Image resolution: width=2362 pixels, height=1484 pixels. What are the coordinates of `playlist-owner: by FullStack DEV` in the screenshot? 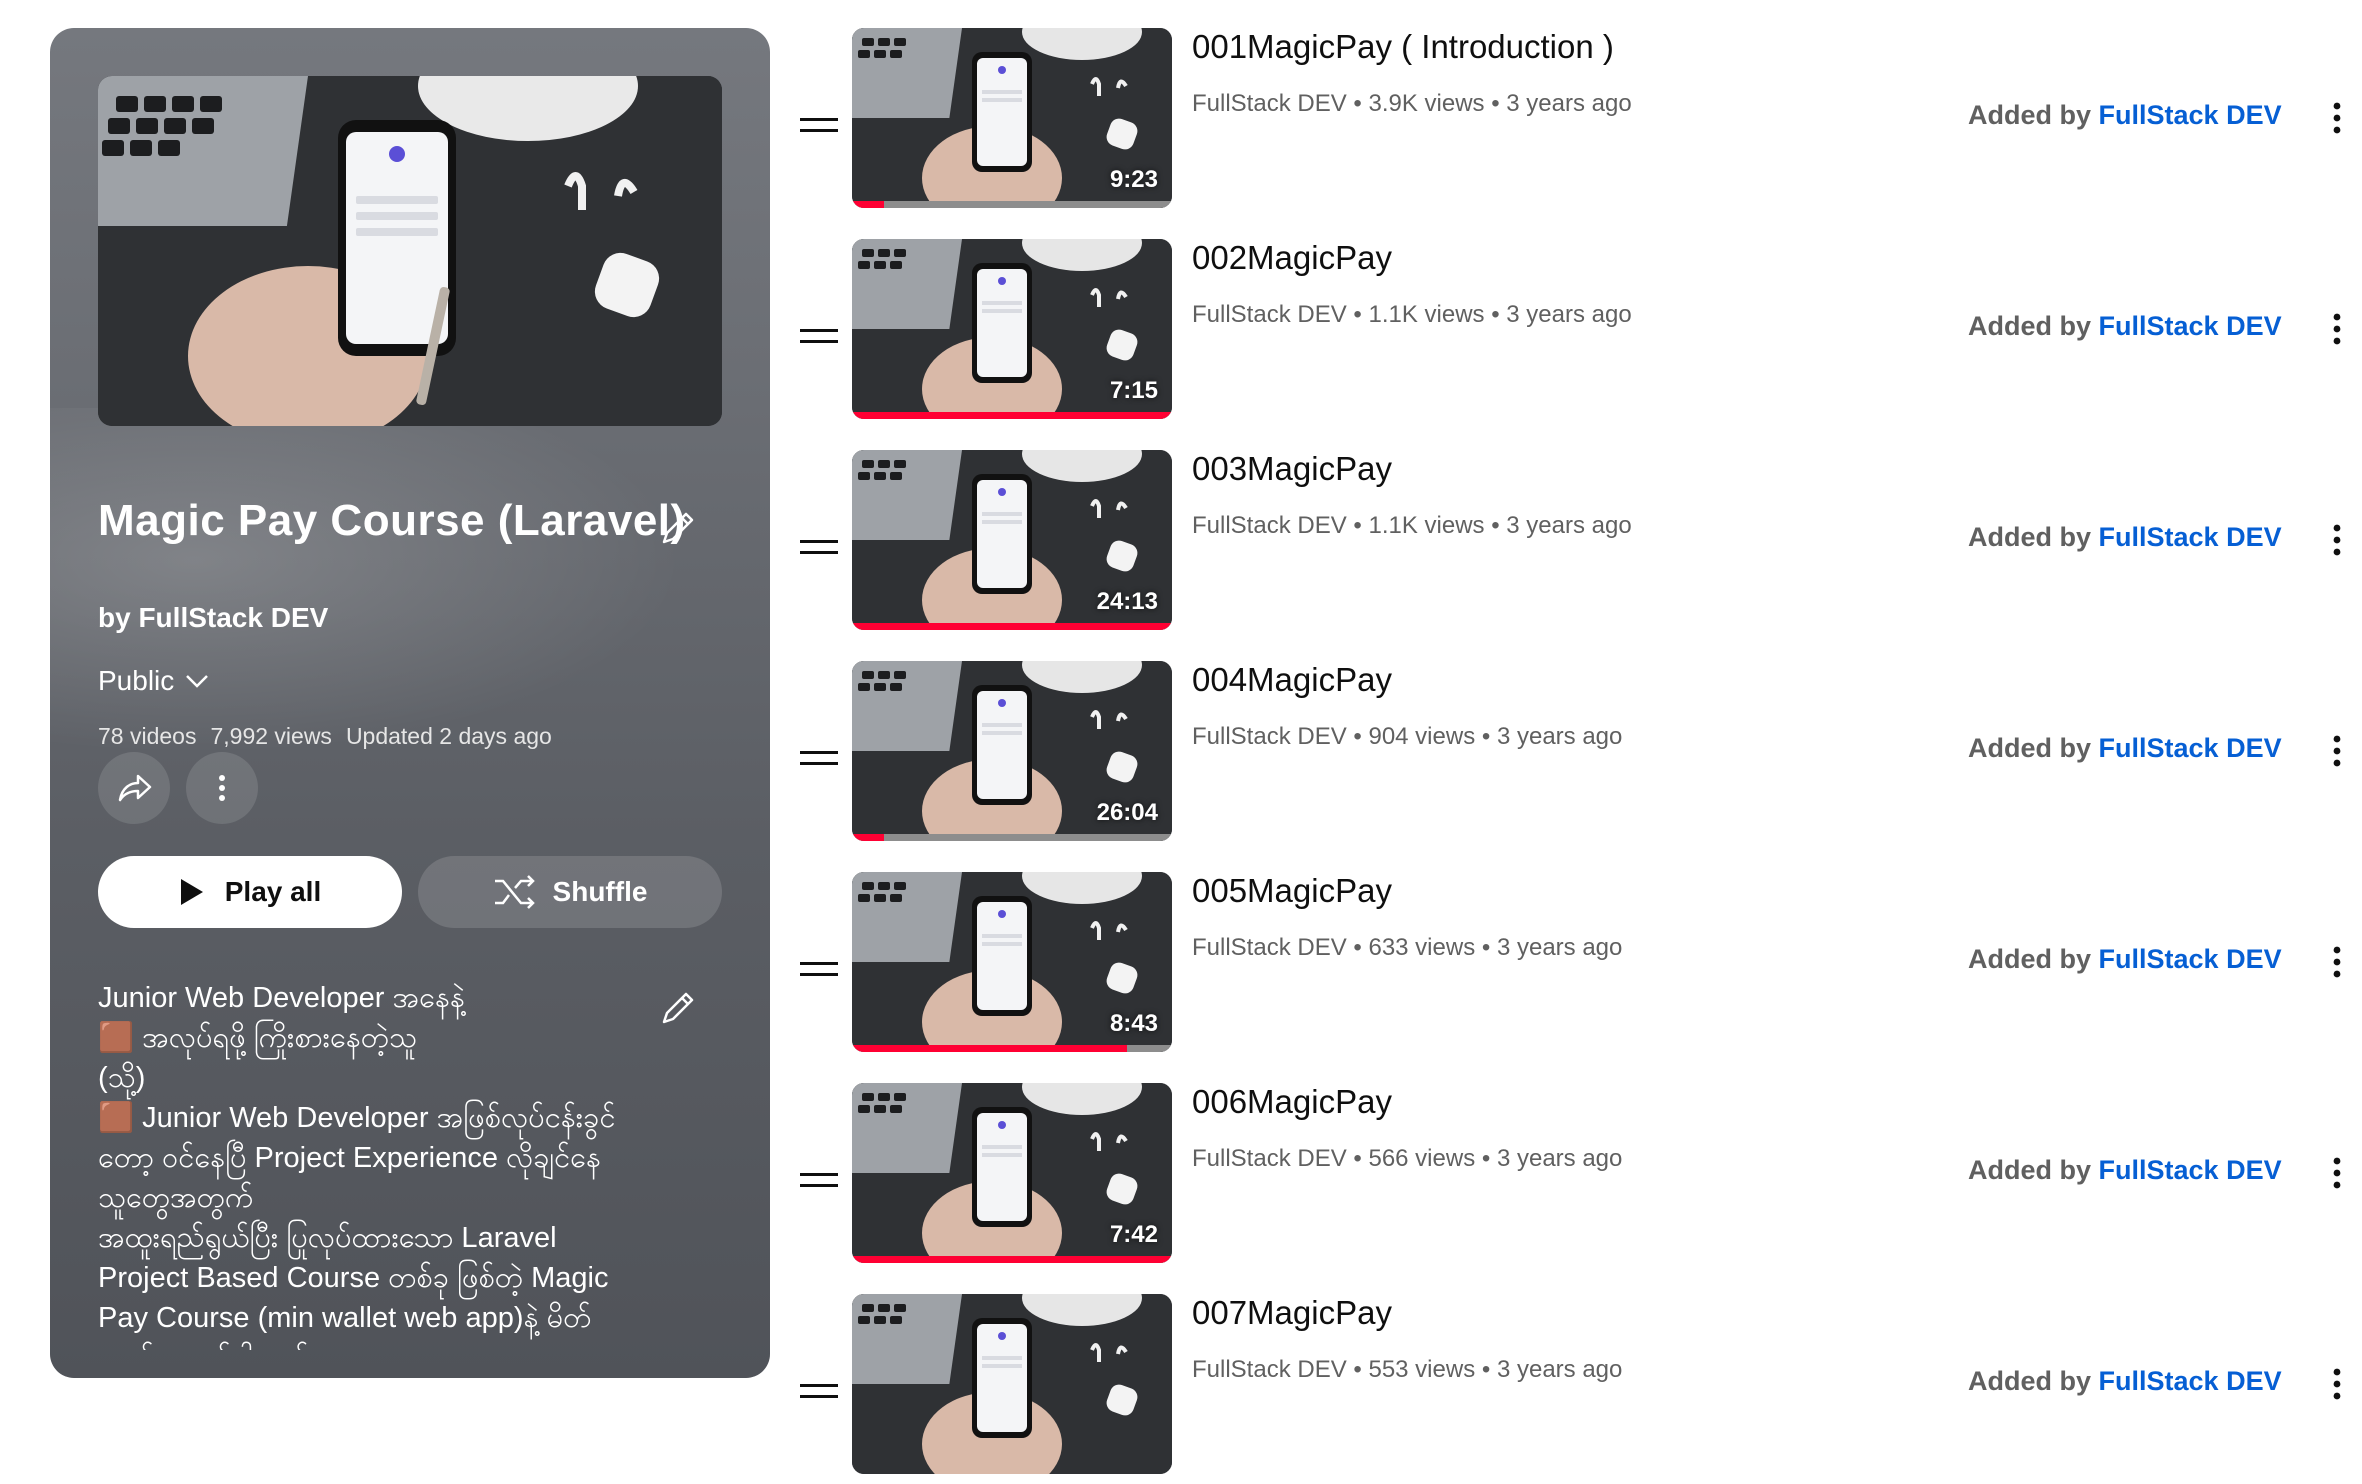 It's located at (213, 618).